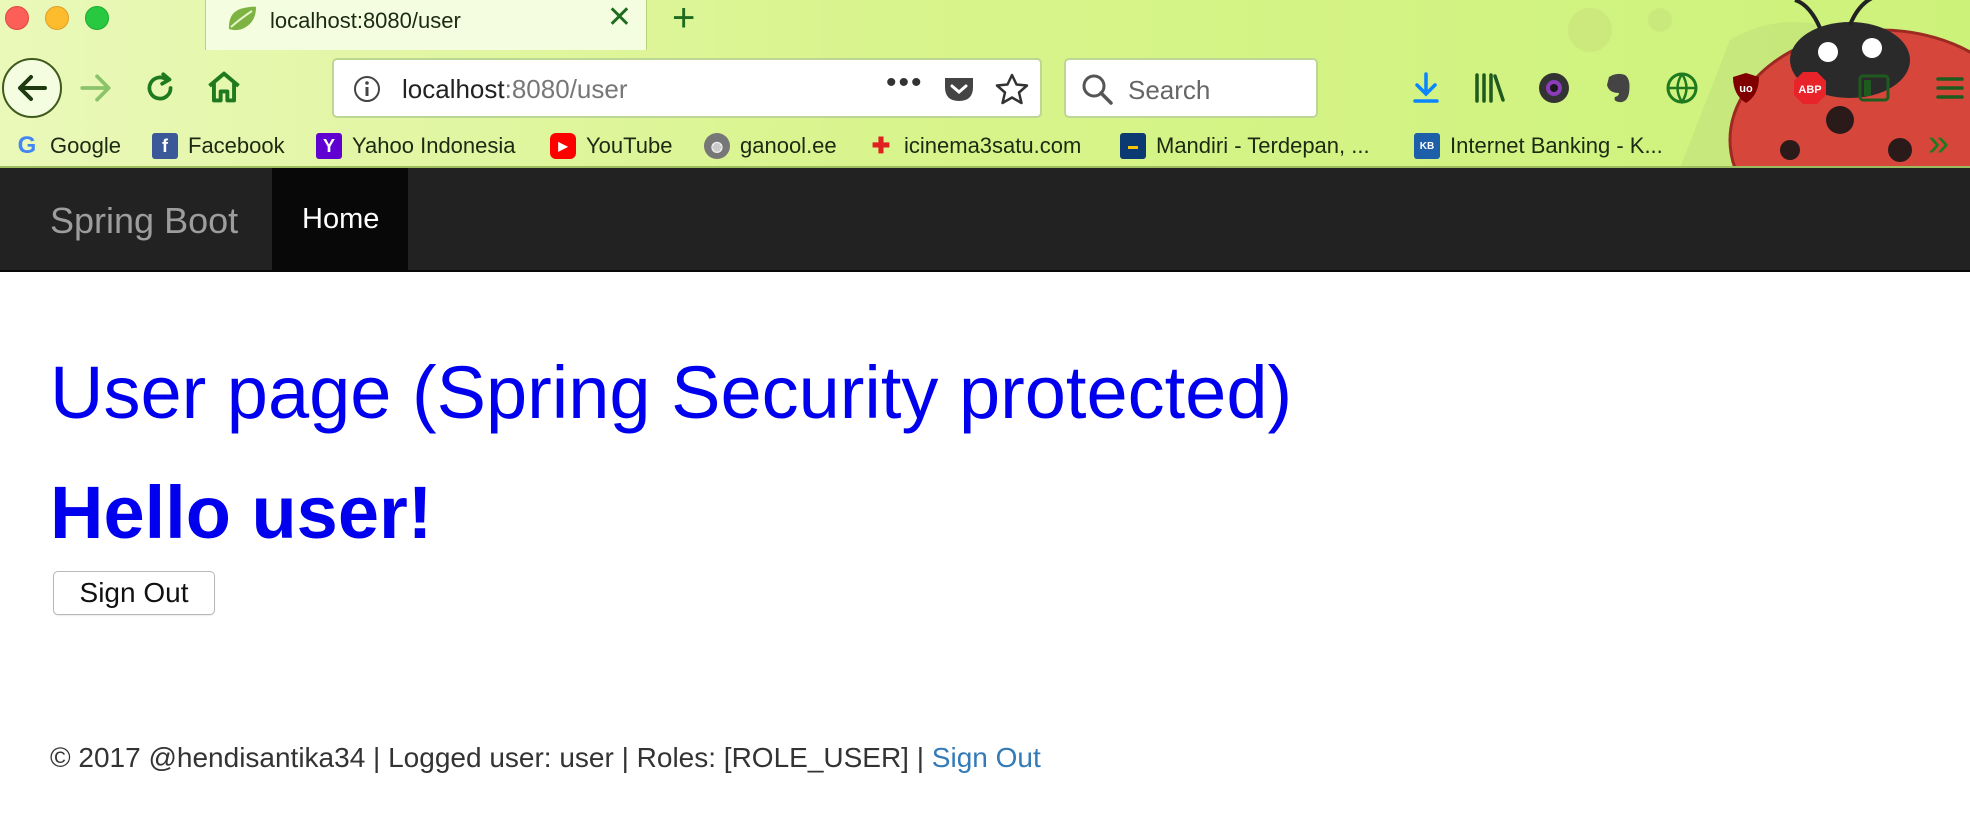 This screenshot has height=830, width=1970. Describe the element at coordinates (993, 145) in the screenshot. I see `bookmark-label: icinema3satu.com` at that location.